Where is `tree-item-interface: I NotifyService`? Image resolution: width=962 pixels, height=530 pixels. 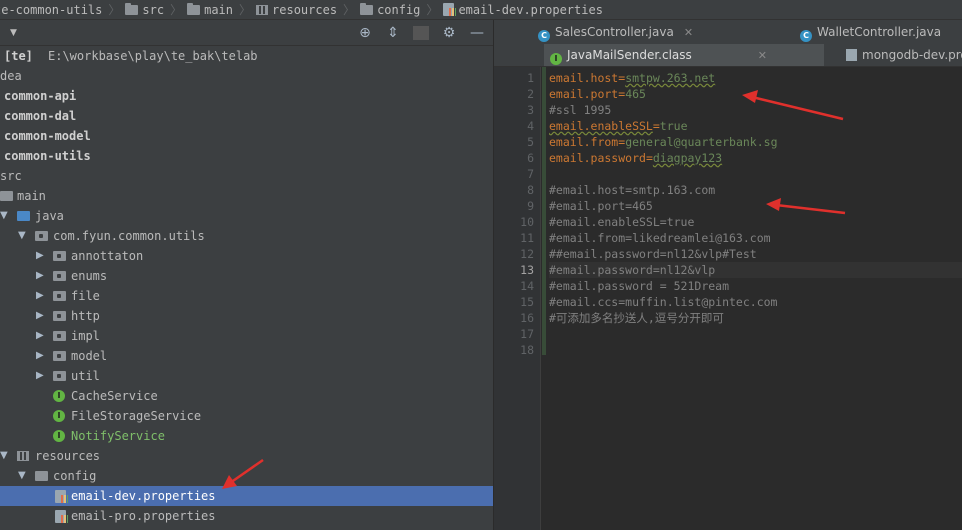
tree-item-interface: I NotifyService is located at coordinates (246, 436).